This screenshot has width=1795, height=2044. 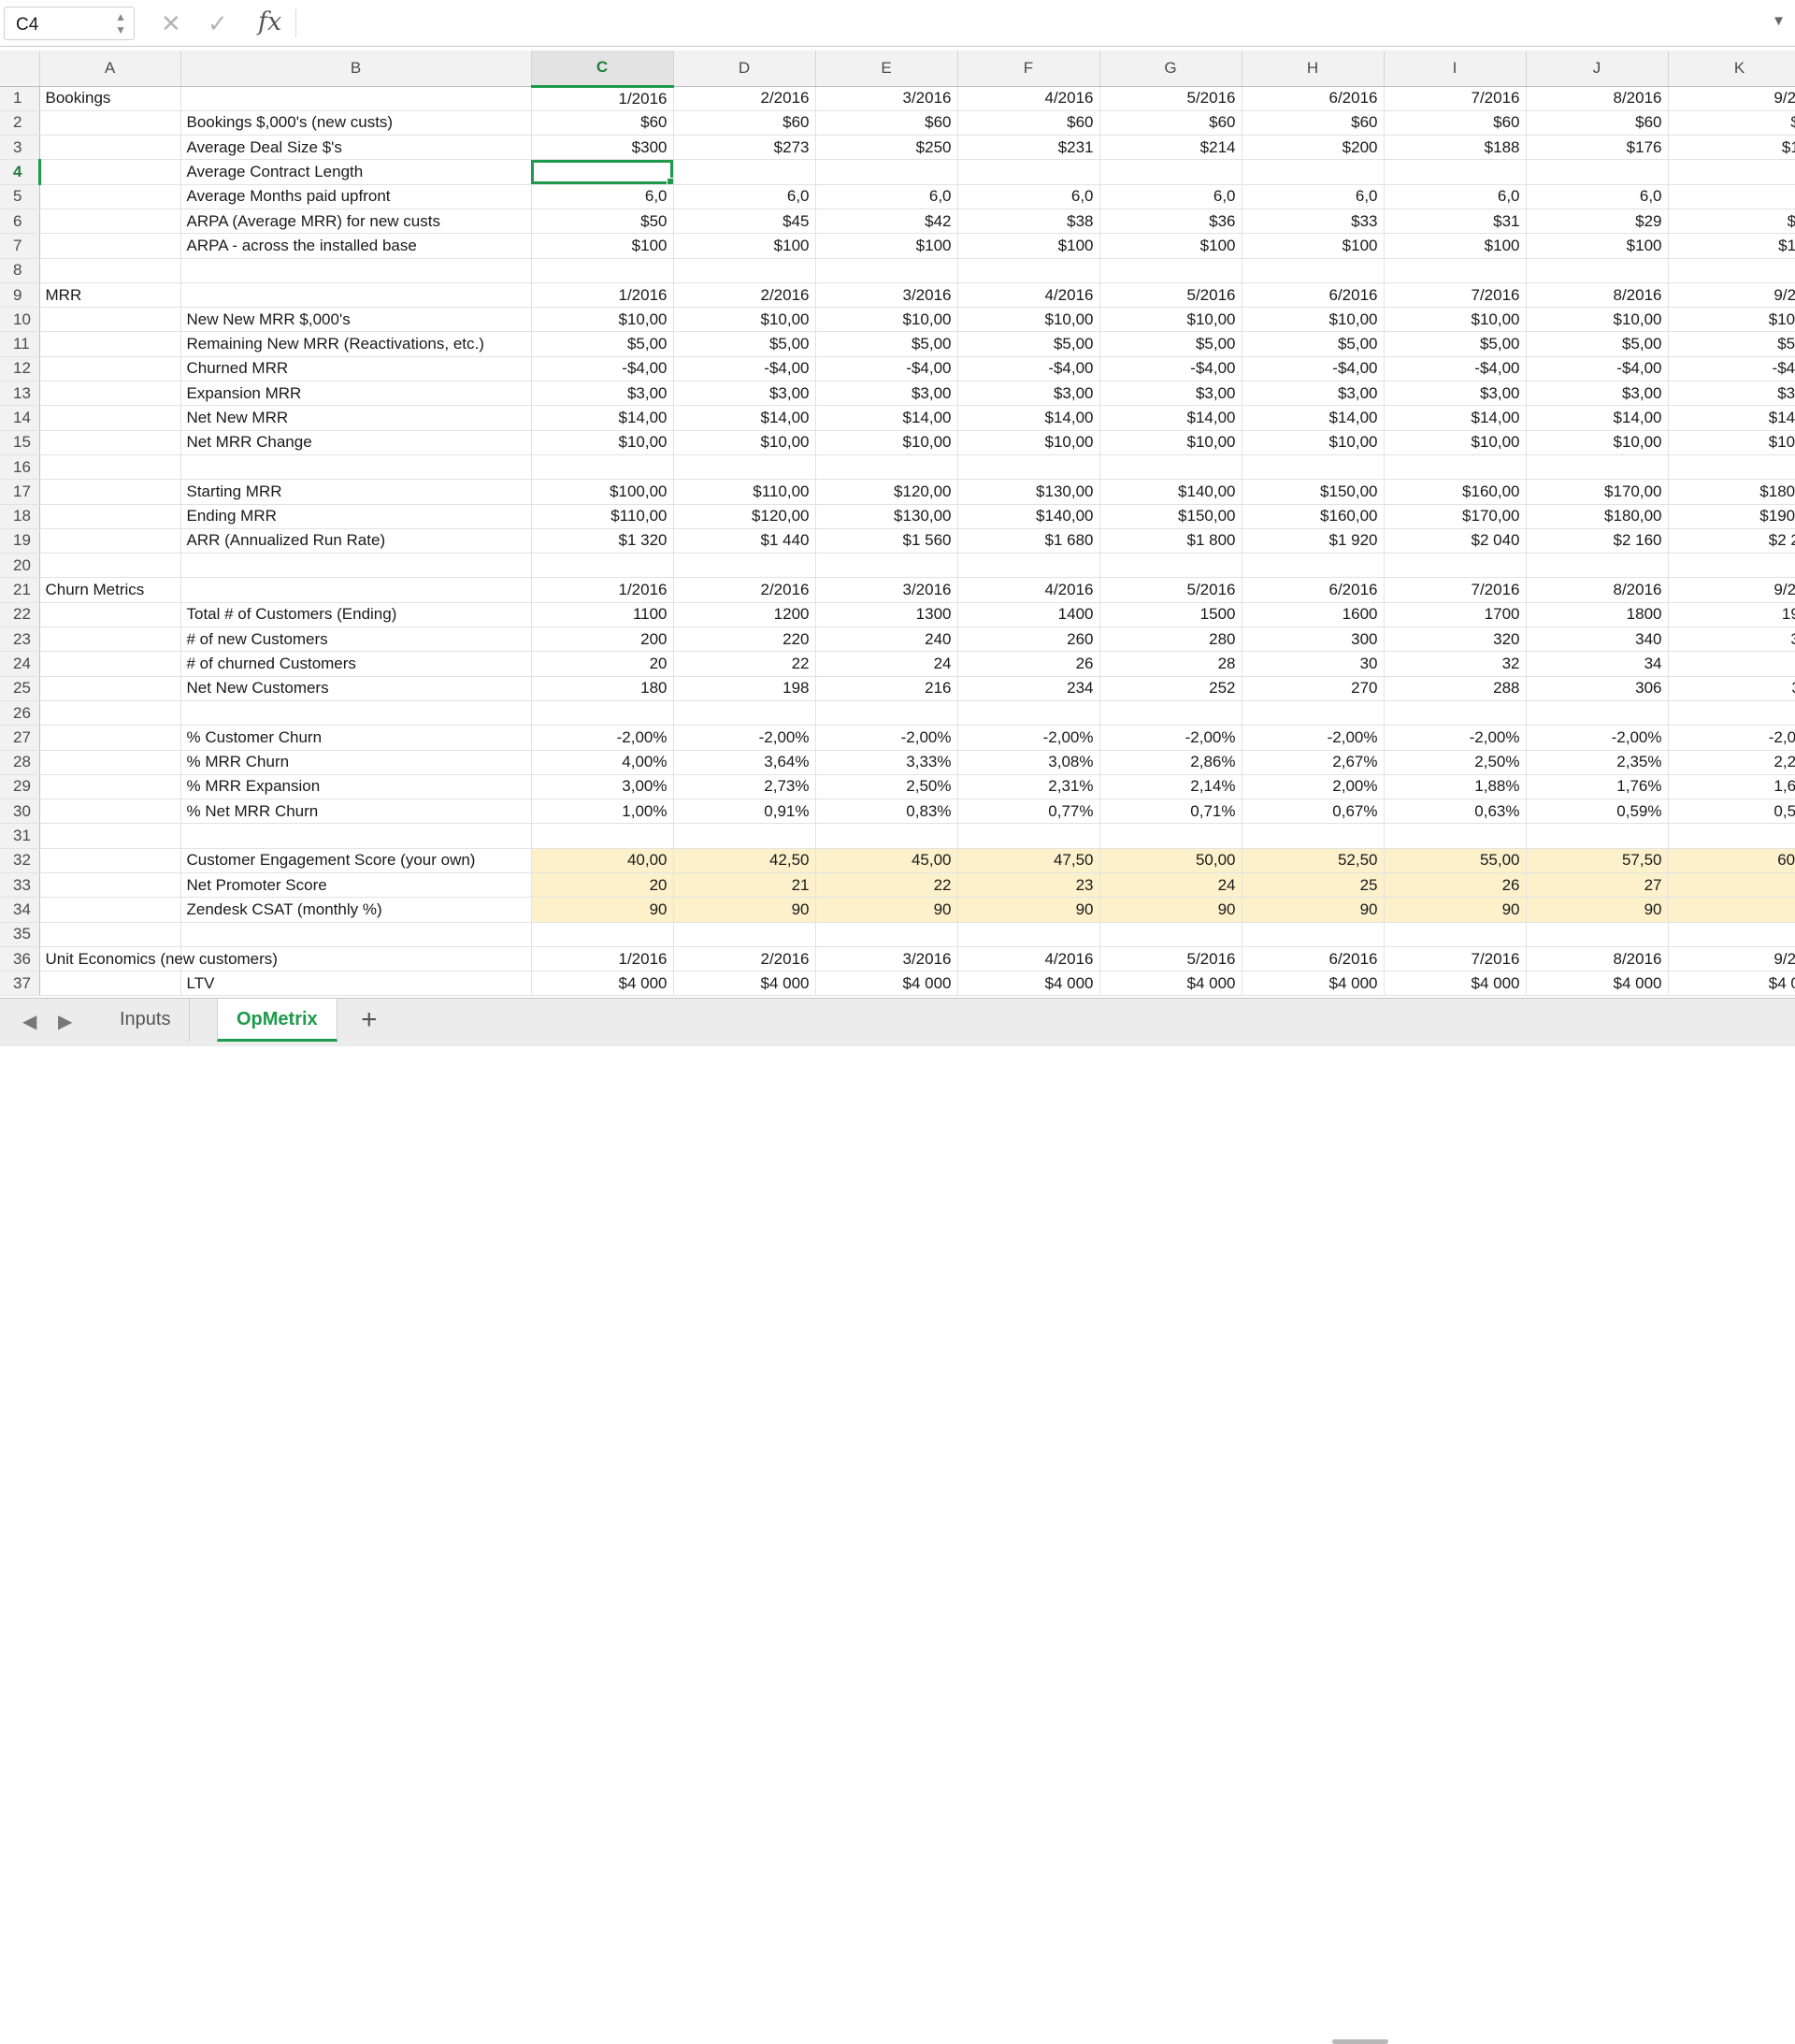 I want to click on value-cell: $120,00, so click(x=887, y=492).